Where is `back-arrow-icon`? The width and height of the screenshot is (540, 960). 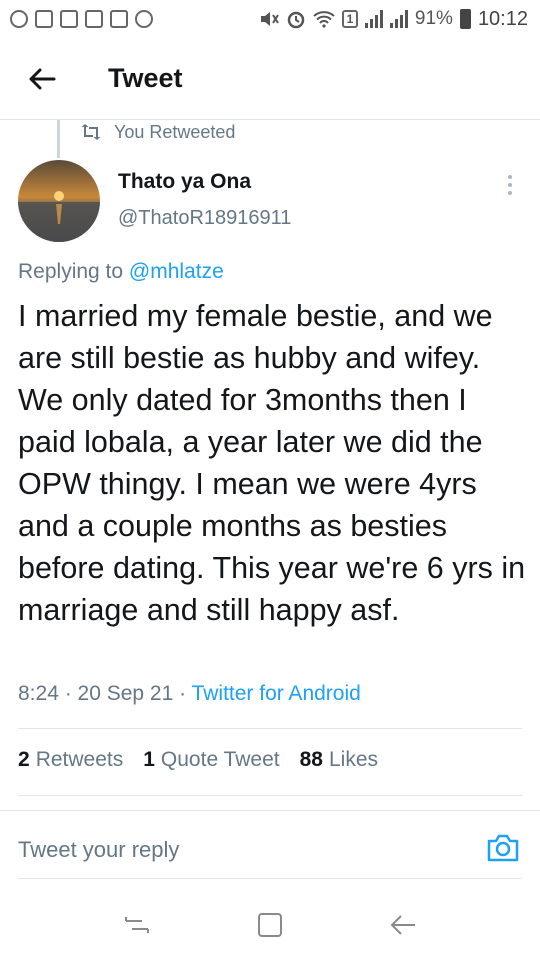
back-arrow-icon is located at coordinates (42, 78).